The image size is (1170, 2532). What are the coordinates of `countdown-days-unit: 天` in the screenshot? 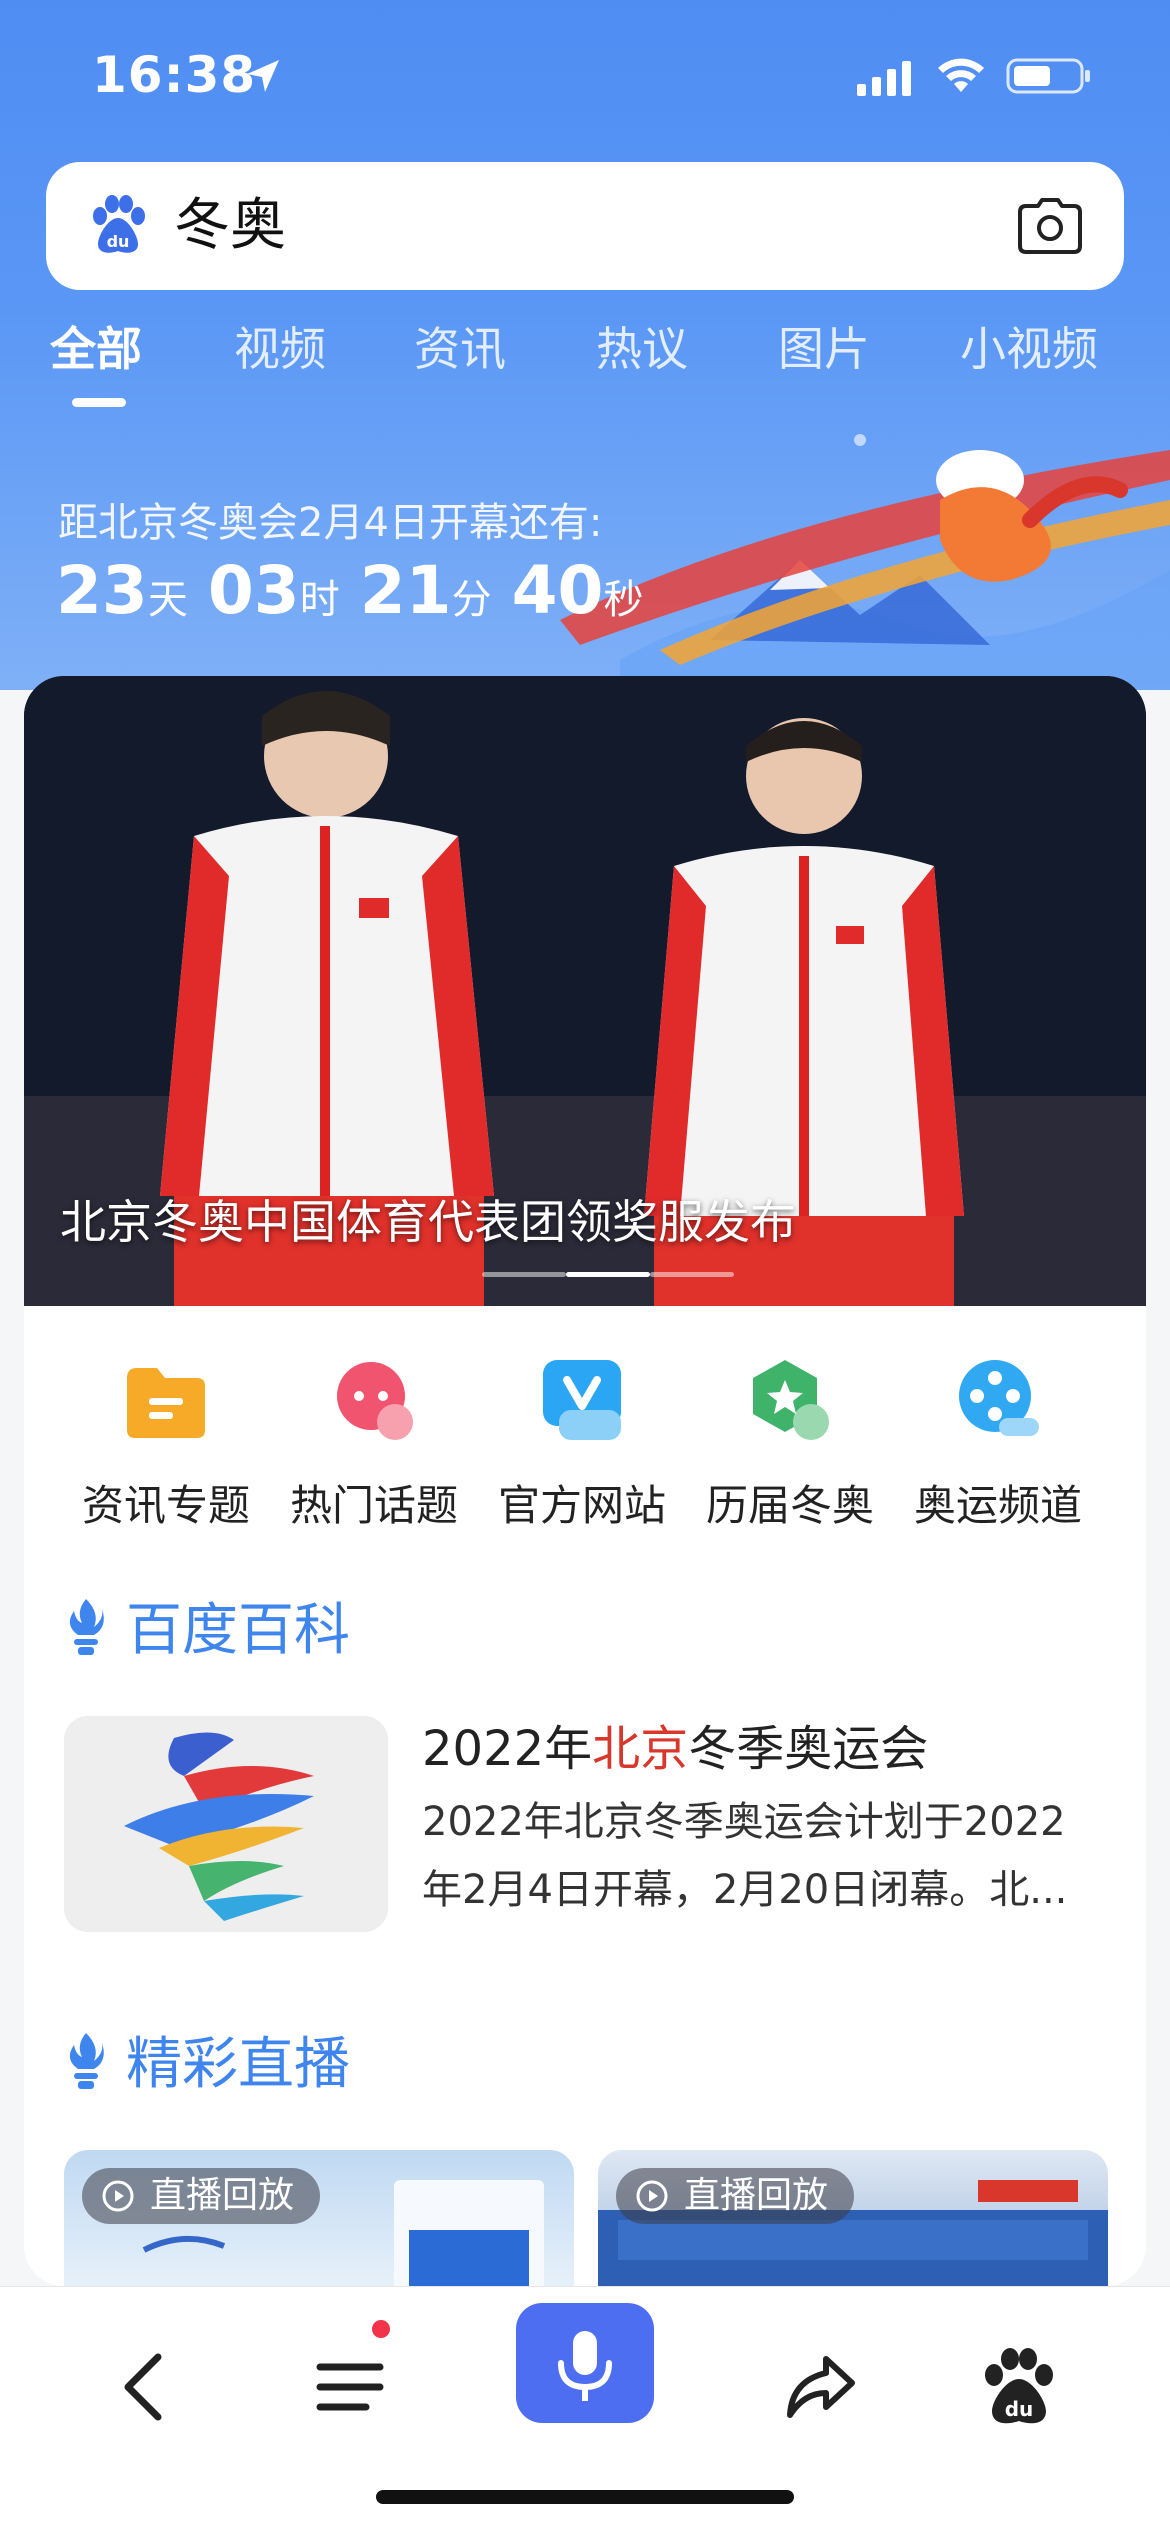 It's located at (167, 600).